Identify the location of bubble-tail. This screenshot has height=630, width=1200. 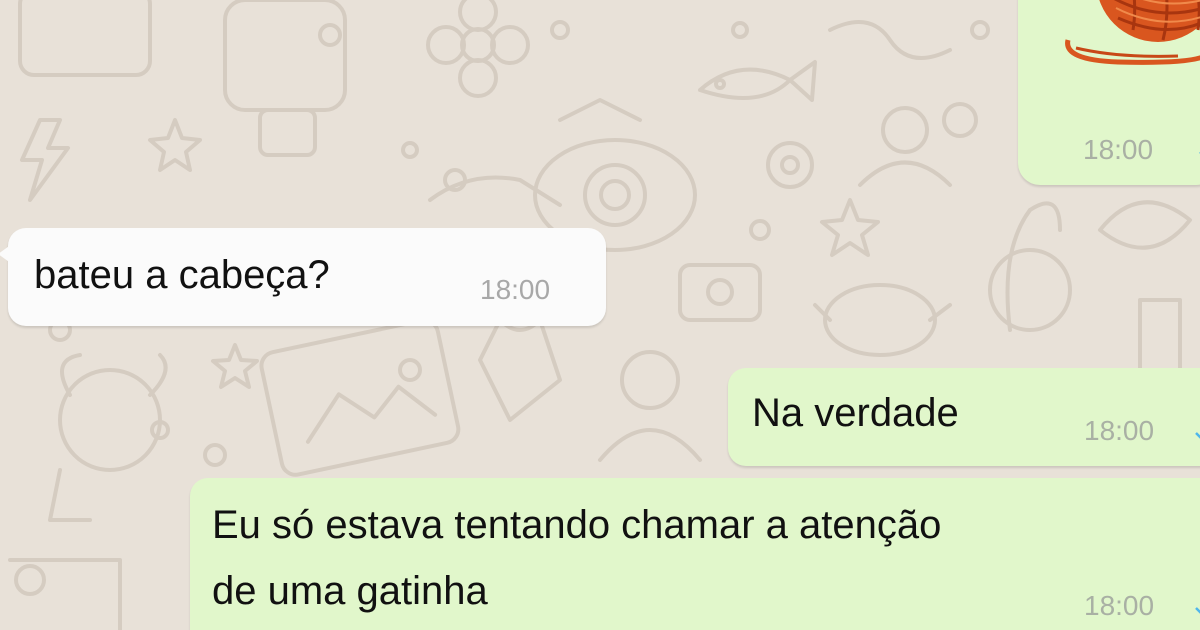
(6, 254).